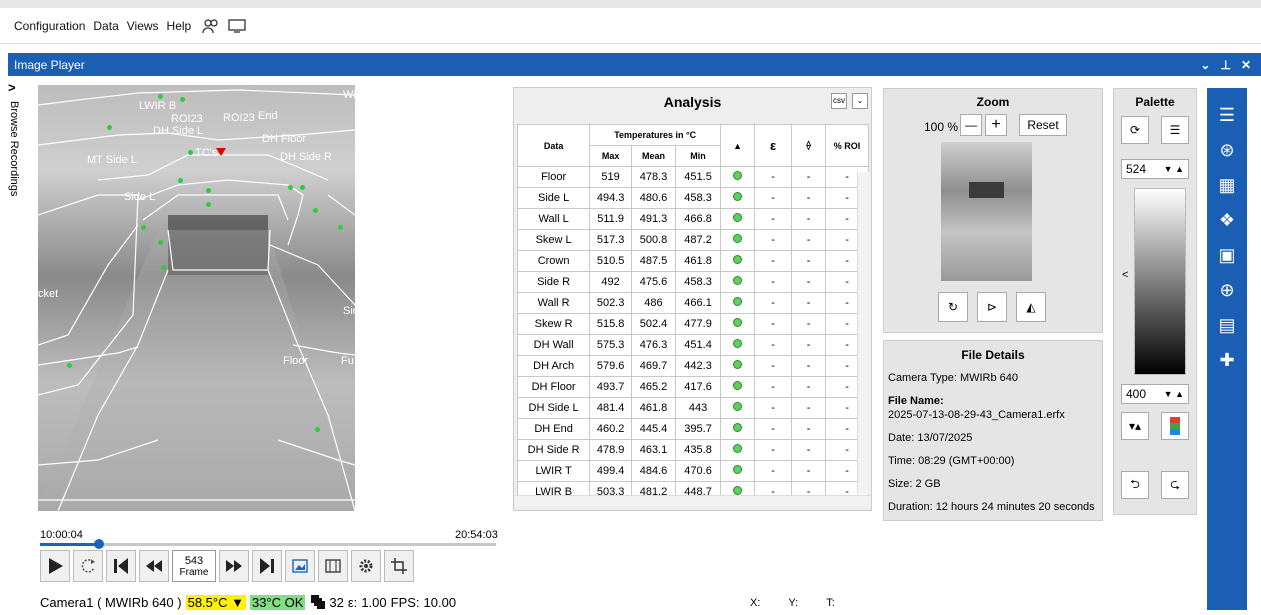 The image size is (1261, 615). What do you see at coordinates (692, 429) in the screenshot?
I see `table-row: DH End 460.2 445.4 395.7- - -` at bounding box center [692, 429].